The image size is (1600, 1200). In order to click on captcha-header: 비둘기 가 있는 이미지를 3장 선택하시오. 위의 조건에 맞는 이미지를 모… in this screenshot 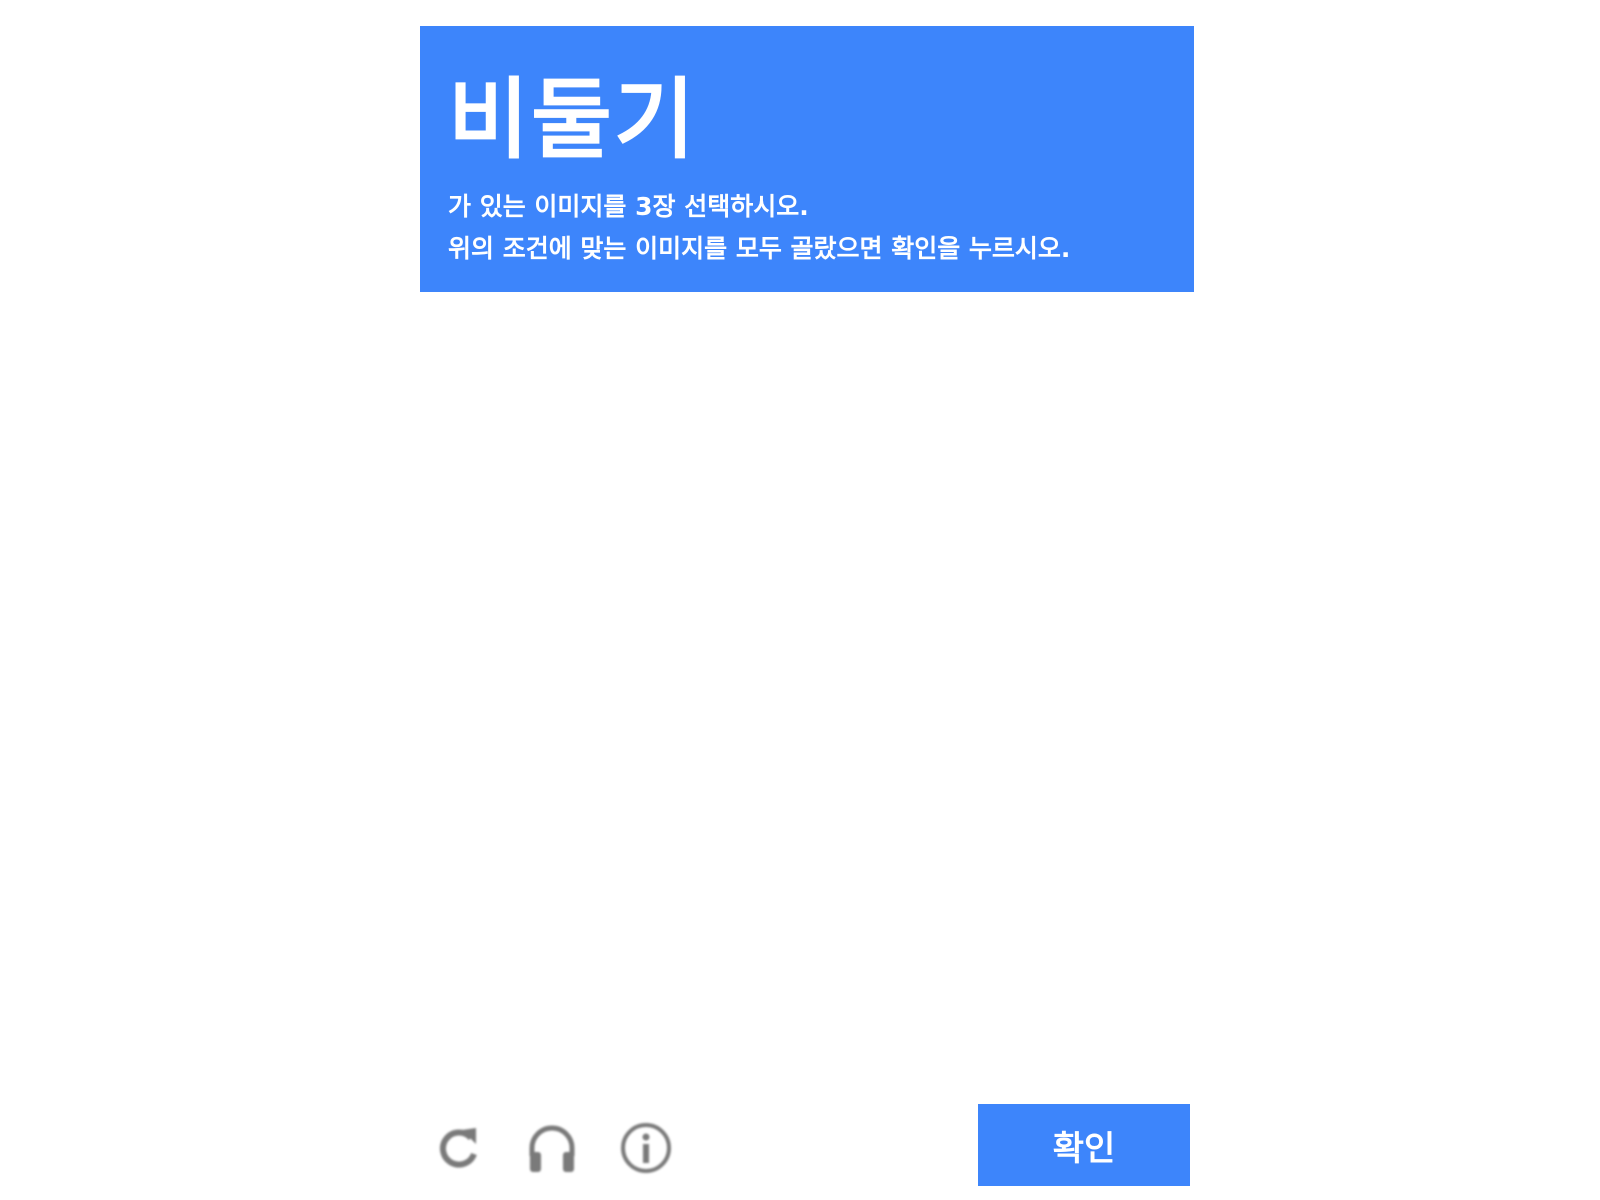, I will do `click(807, 159)`.